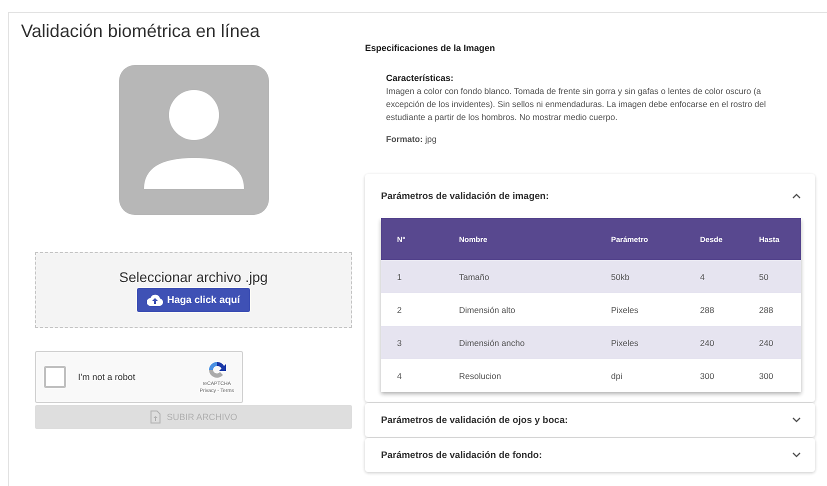 The height and width of the screenshot is (486, 827). Describe the element at coordinates (193, 277) in the screenshot. I see `dropzone-label: Seleccionar archivo .jpg` at that location.